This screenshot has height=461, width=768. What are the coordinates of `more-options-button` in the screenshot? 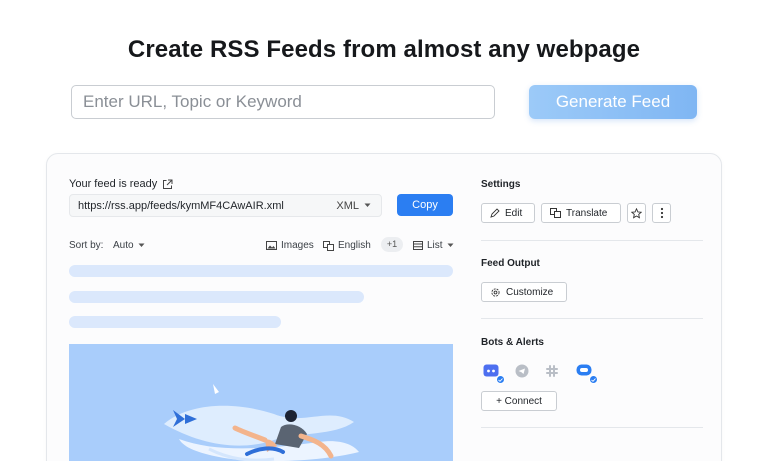 It's located at (661, 213).